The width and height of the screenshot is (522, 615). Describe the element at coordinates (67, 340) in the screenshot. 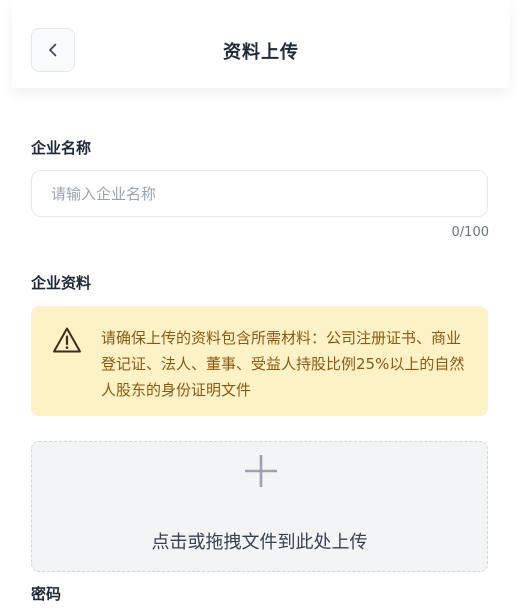

I see `warning-icon` at that location.